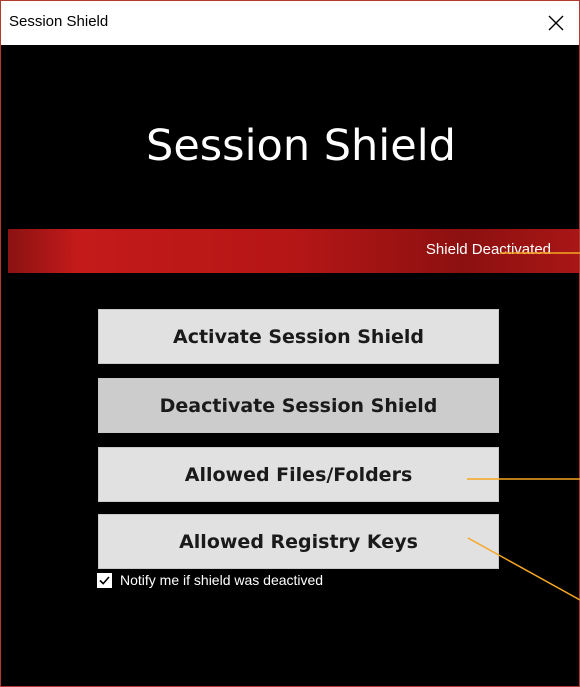 The image size is (580, 687). I want to click on window-title: Session Shield, so click(59, 21).